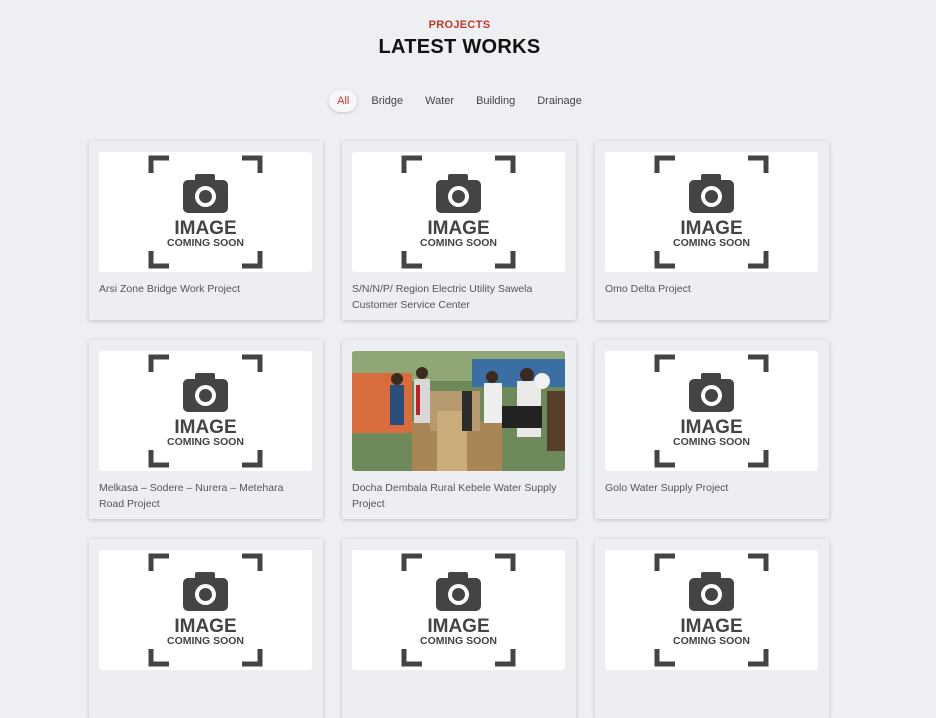  I want to click on filter-bridge: Bridge, so click(387, 101).